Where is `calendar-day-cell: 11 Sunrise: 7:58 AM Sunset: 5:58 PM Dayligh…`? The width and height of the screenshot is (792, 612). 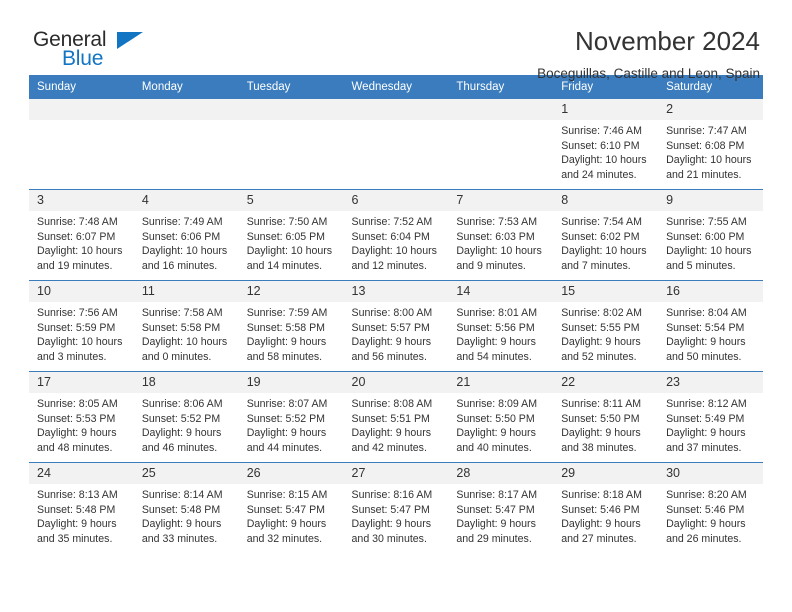
calendar-day-cell: 11 Sunrise: 7:58 AM Sunset: 5:58 PM Dayligh… is located at coordinates (186, 326).